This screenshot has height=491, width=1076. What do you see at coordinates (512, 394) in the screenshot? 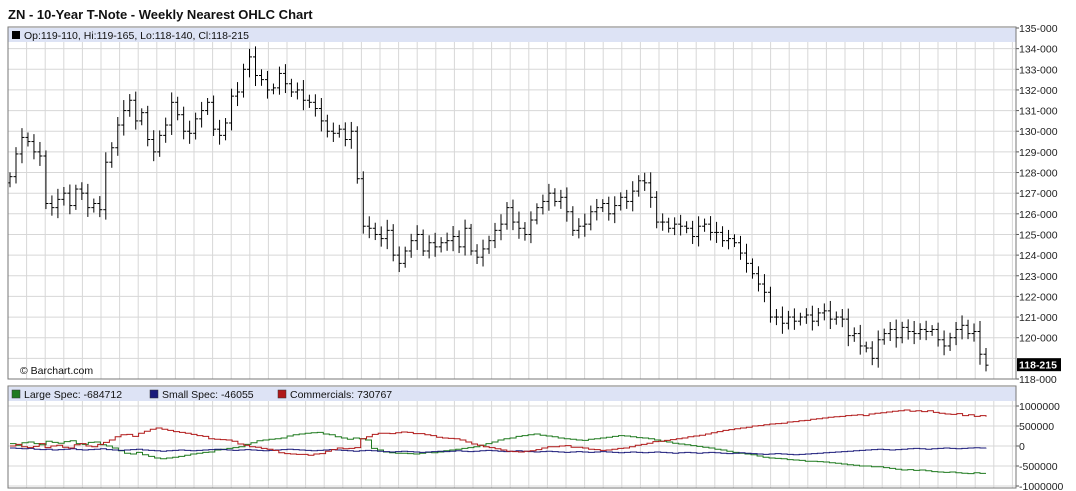
I see `cot-legend-band` at bounding box center [512, 394].